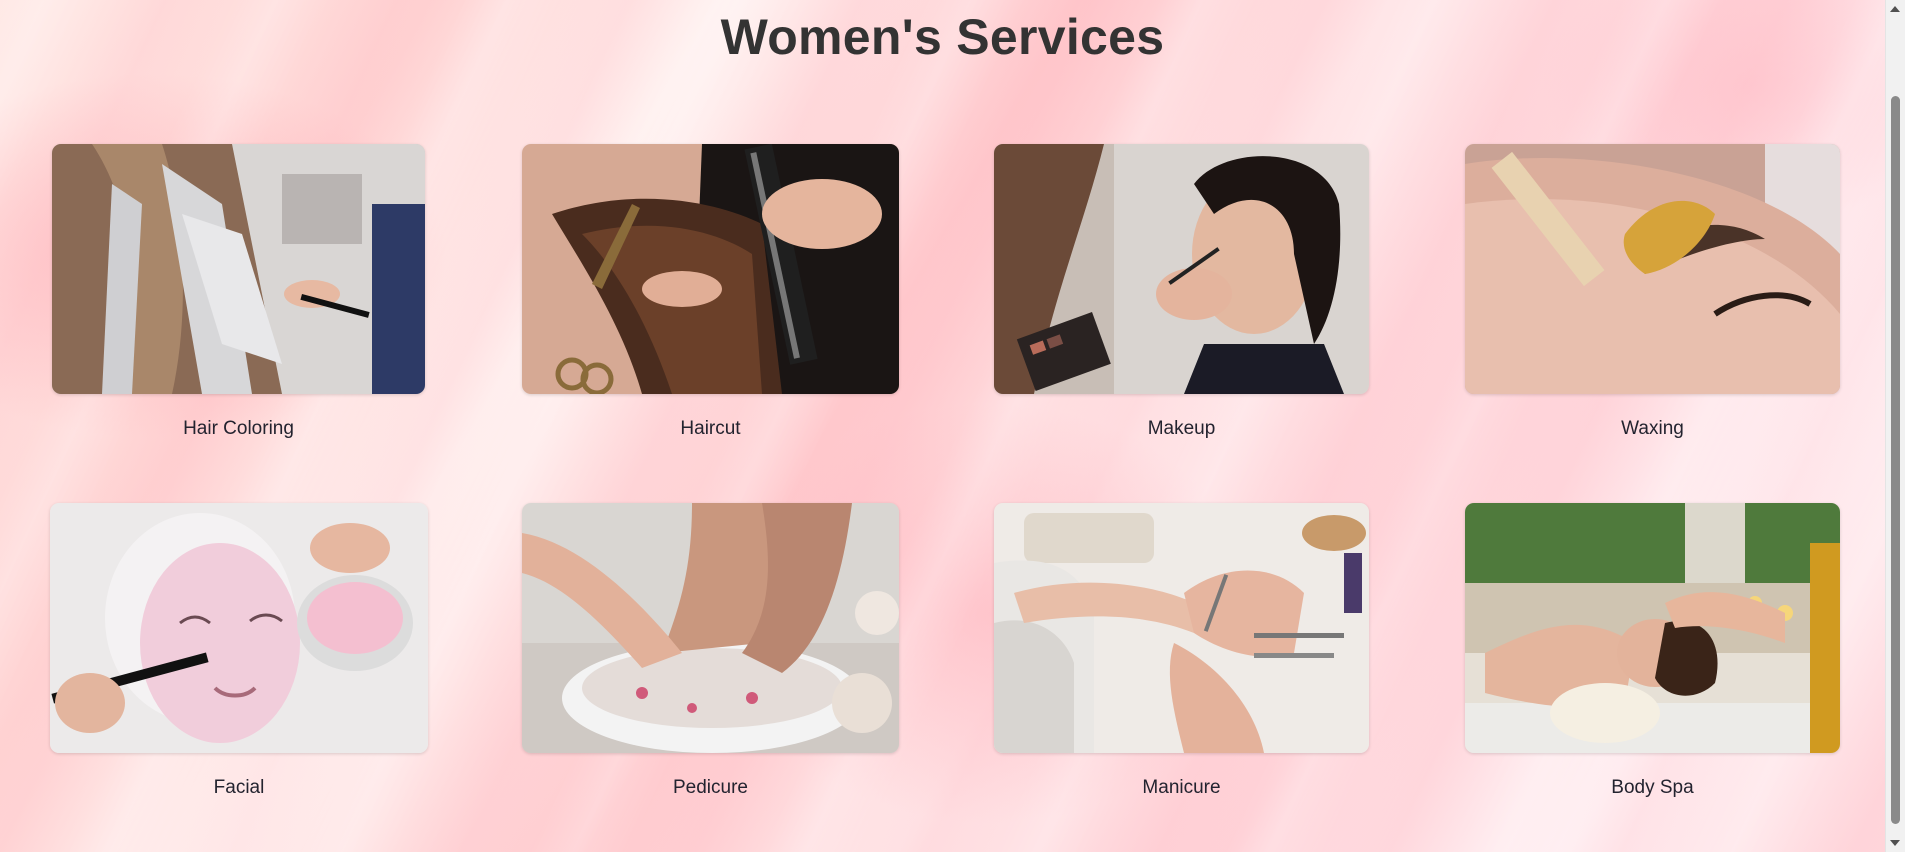  What do you see at coordinates (1652, 787) in the screenshot?
I see `service-label: Body Spa` at bounding box center [1652, 787].